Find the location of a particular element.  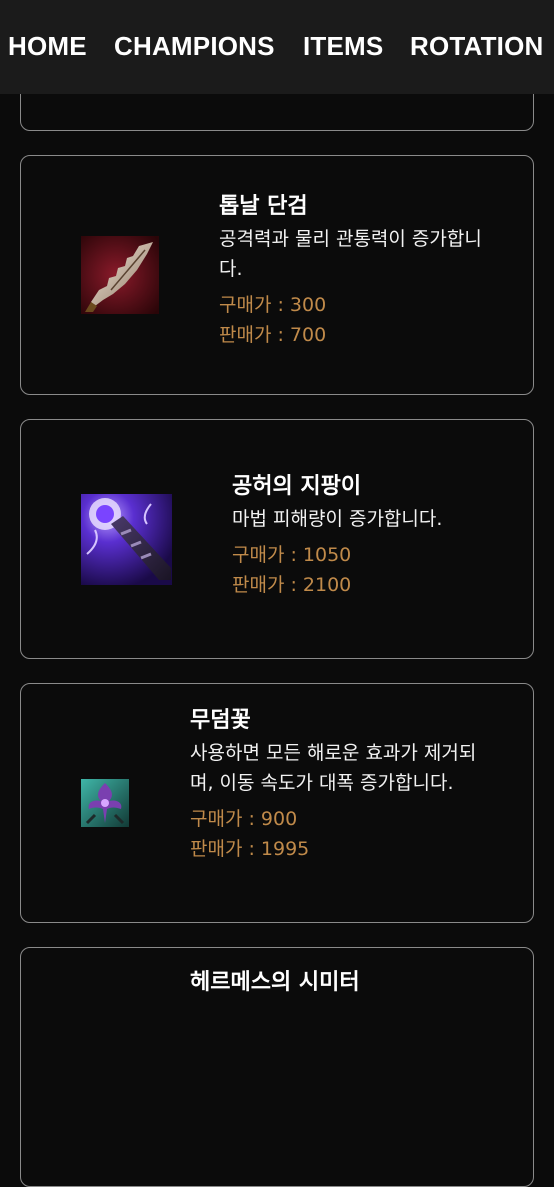

item-name: 공허의 지팡이 is located at coordinates (297, 486).